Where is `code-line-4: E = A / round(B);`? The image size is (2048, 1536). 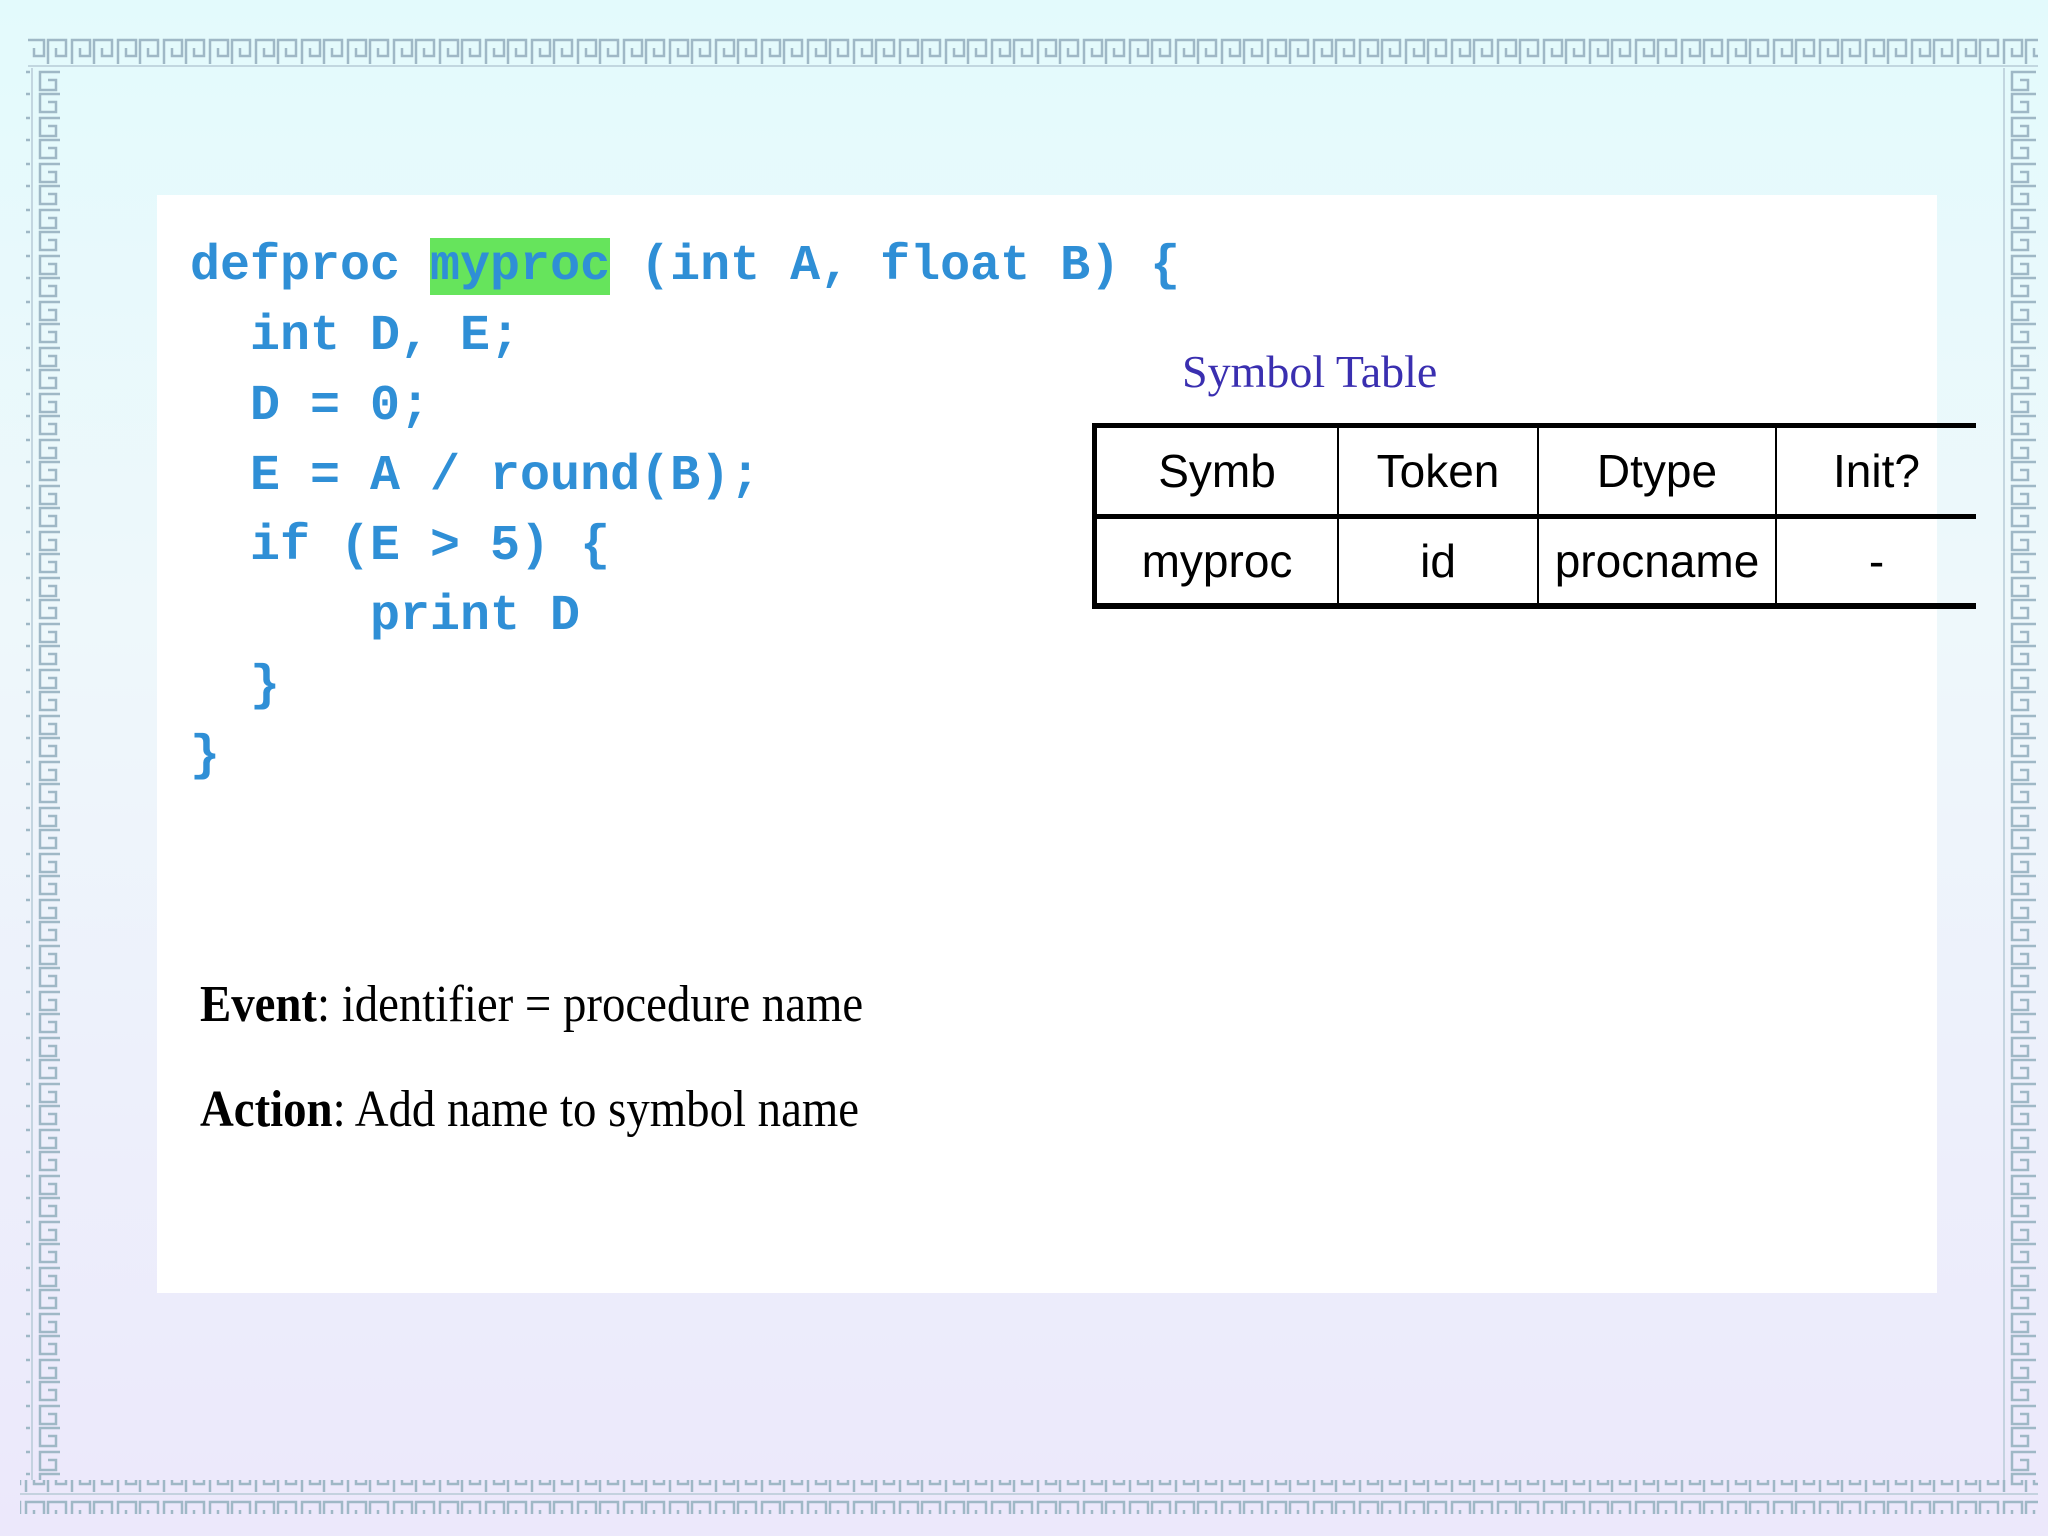
code-line-4: E = A / round(B); is located at coordinates (475, 476).